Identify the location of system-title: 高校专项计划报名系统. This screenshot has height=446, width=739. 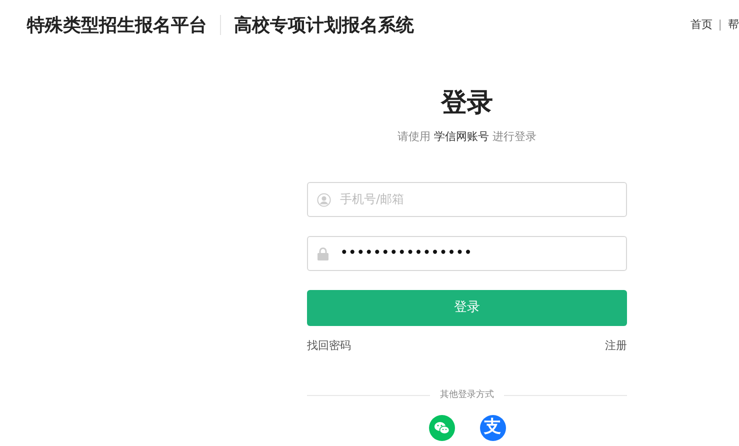
(324, 26).